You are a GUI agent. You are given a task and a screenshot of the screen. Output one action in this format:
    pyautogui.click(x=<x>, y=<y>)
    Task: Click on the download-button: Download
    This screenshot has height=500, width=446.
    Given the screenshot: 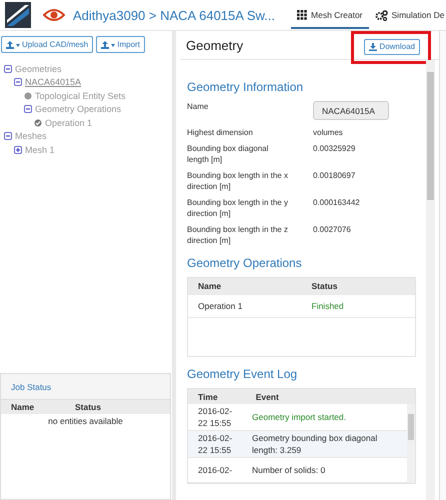 What is the action you would take?
    pyautogui.click(x=392, y=46)
    